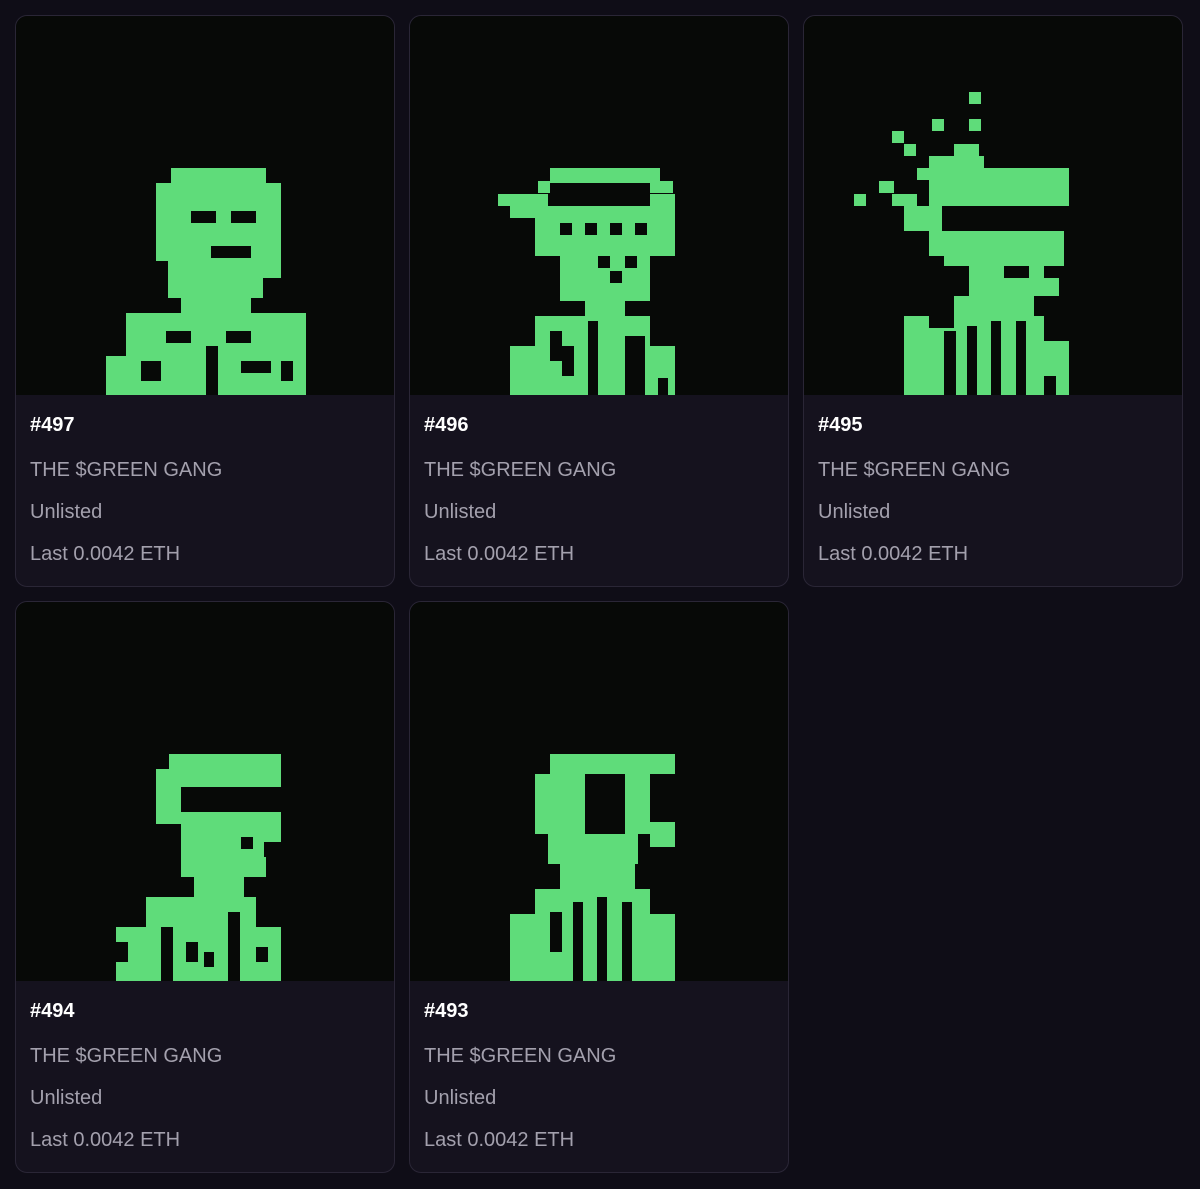 The height and width of the screenshot is (1189, 1200). What do you see at coordinates (52, 1011) in the screenshot?
I see `token-id: #494` at bounding box center [52, 1011].